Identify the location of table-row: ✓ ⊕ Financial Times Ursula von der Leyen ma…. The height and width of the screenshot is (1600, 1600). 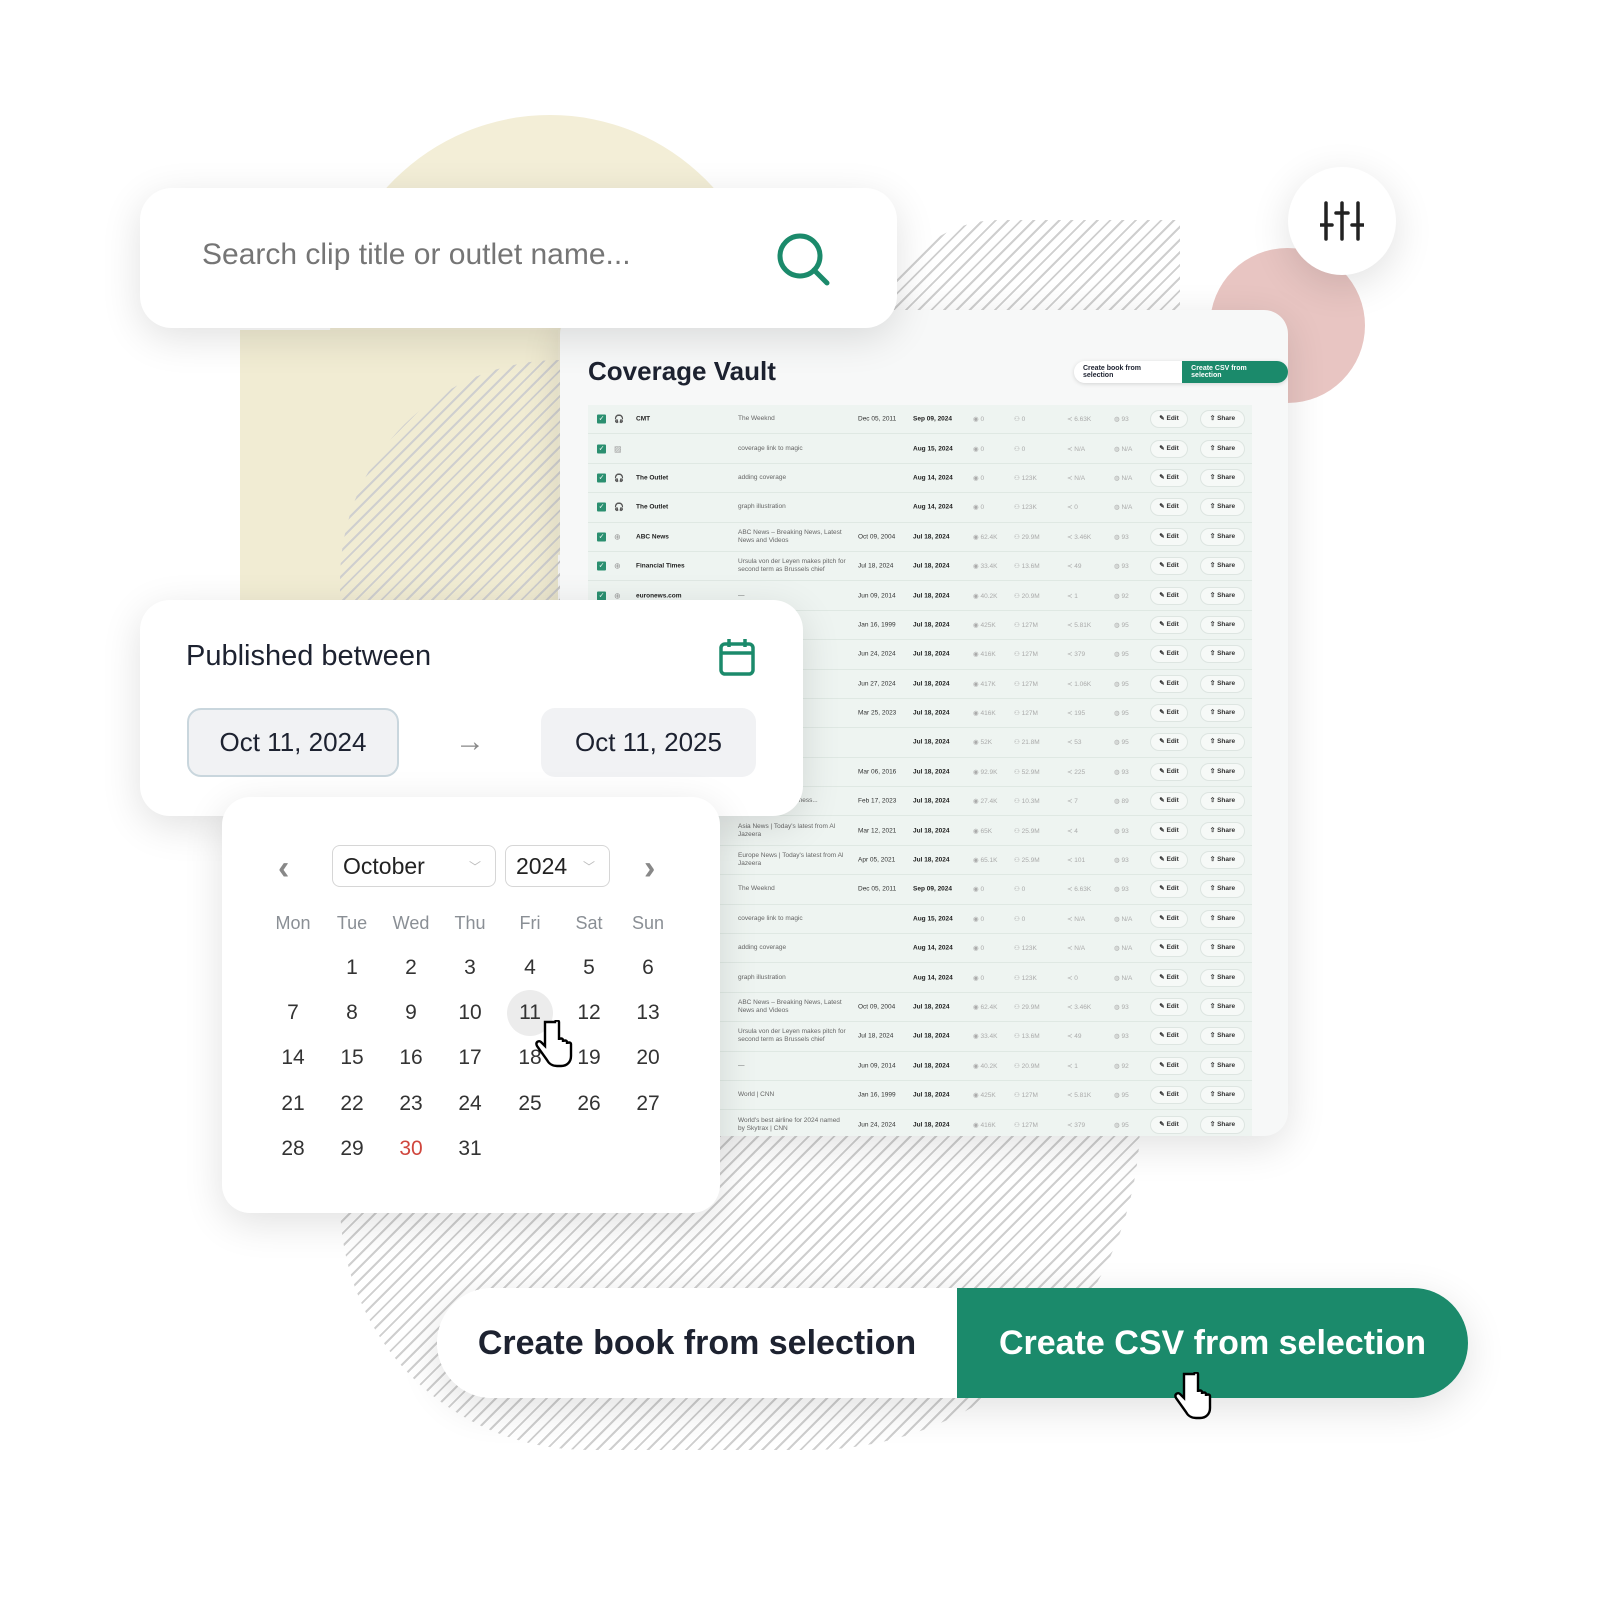
(920, 566).